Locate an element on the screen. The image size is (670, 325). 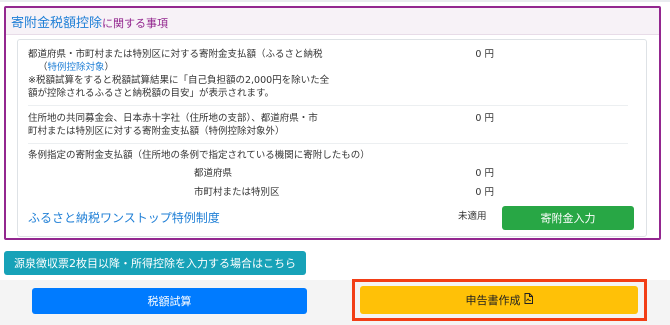
ordinance-municipality-value: 0 円 is located at coordinates (484, 192).